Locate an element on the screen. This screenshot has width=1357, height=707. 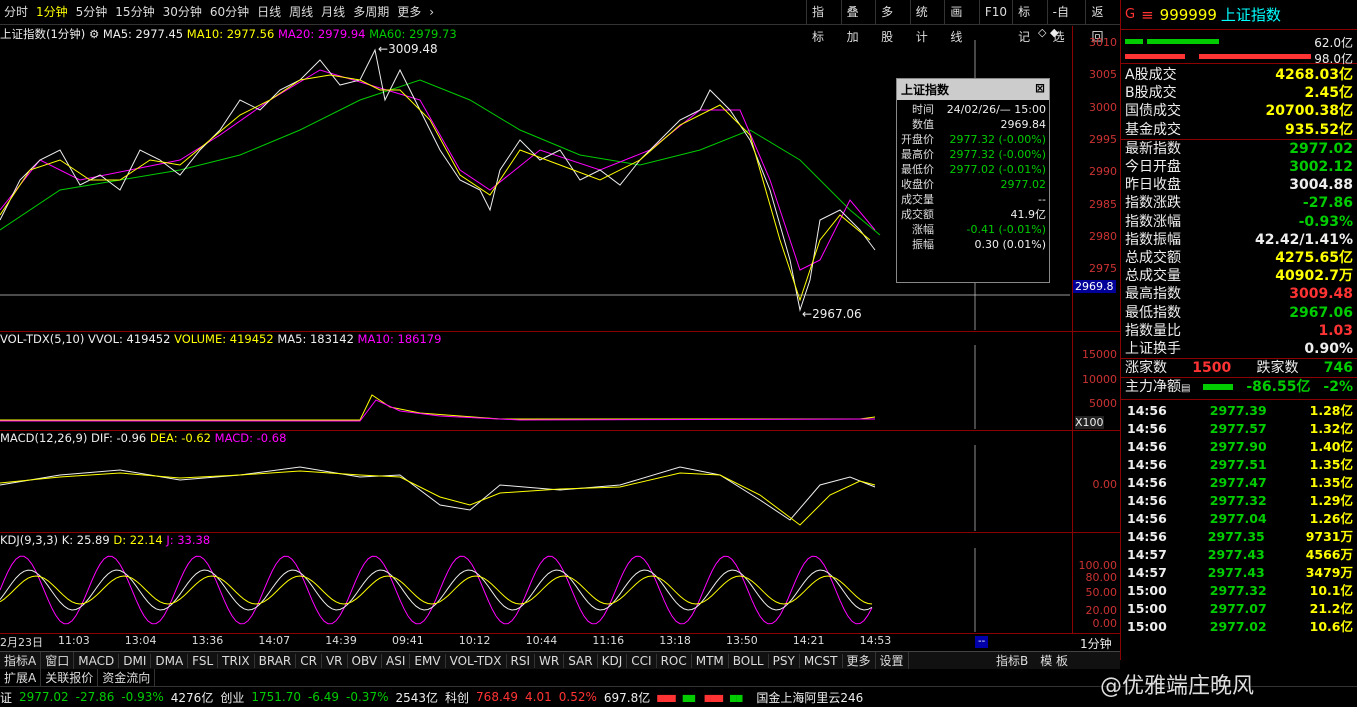
price-tick: 2995 is located at coordinates (1103, 139).